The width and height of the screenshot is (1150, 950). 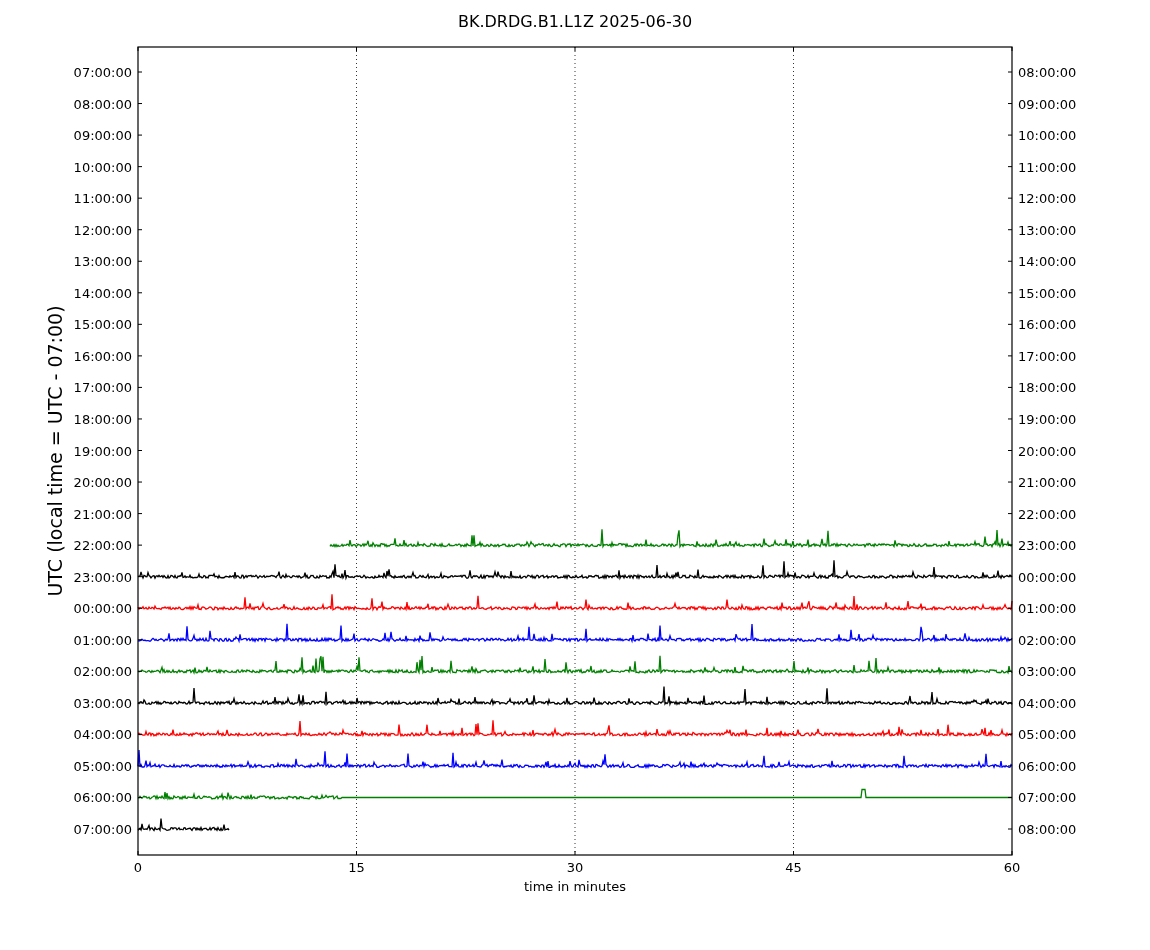 What do you see at coordinates (575, 867) in the screenshot?
I see `x-tick-label: 30` at bounding box center [575, 867].